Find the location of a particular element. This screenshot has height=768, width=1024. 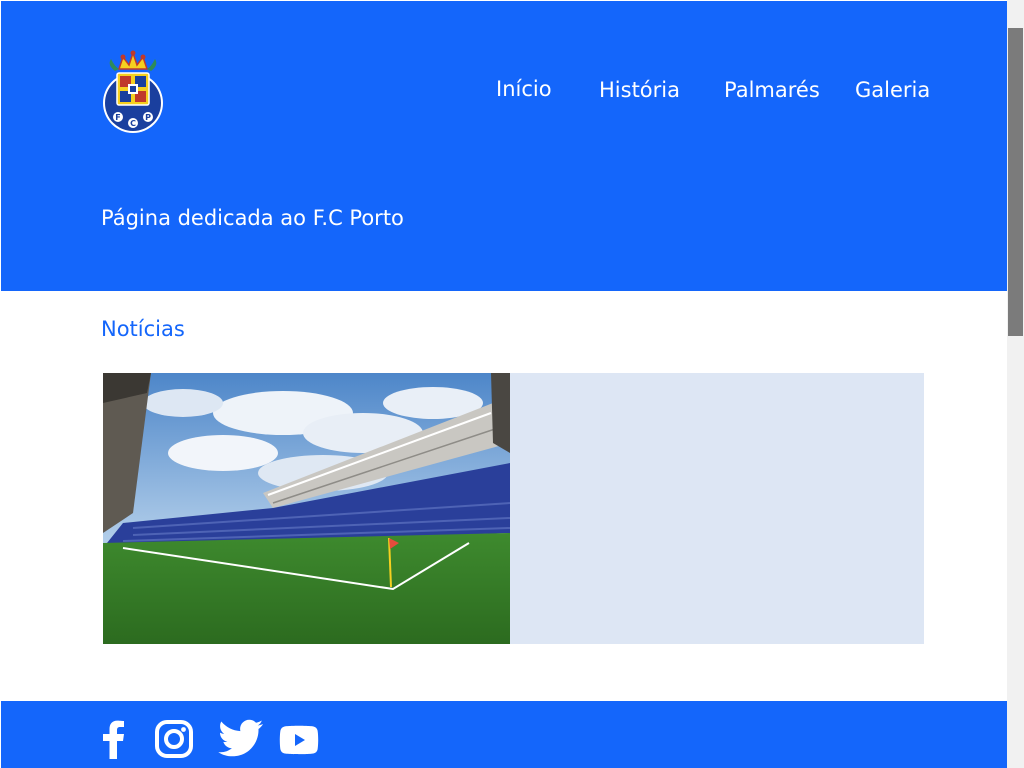

nav-link-historia: História is located at coordinates (639, 90).